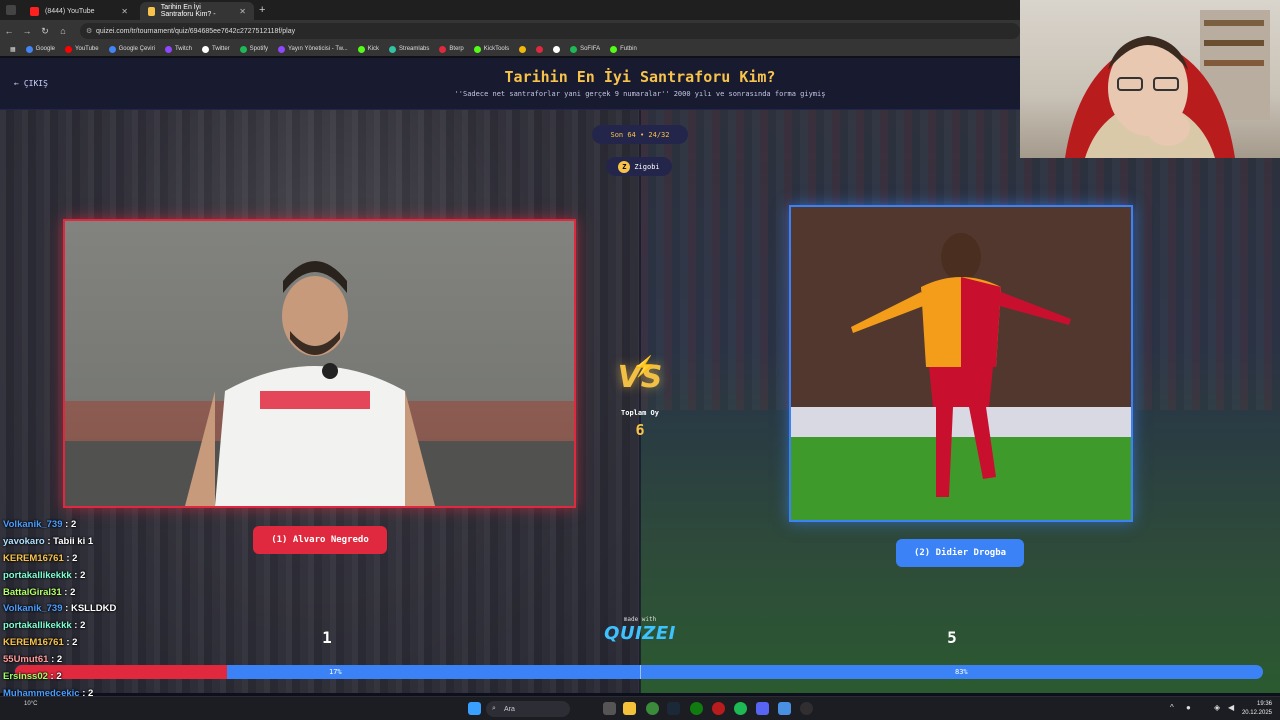 The image size is (1280, 720). Describe the element at coordinates (624, 166) in the screenshot. I see `creator-avatar-icon: Z` at that location.